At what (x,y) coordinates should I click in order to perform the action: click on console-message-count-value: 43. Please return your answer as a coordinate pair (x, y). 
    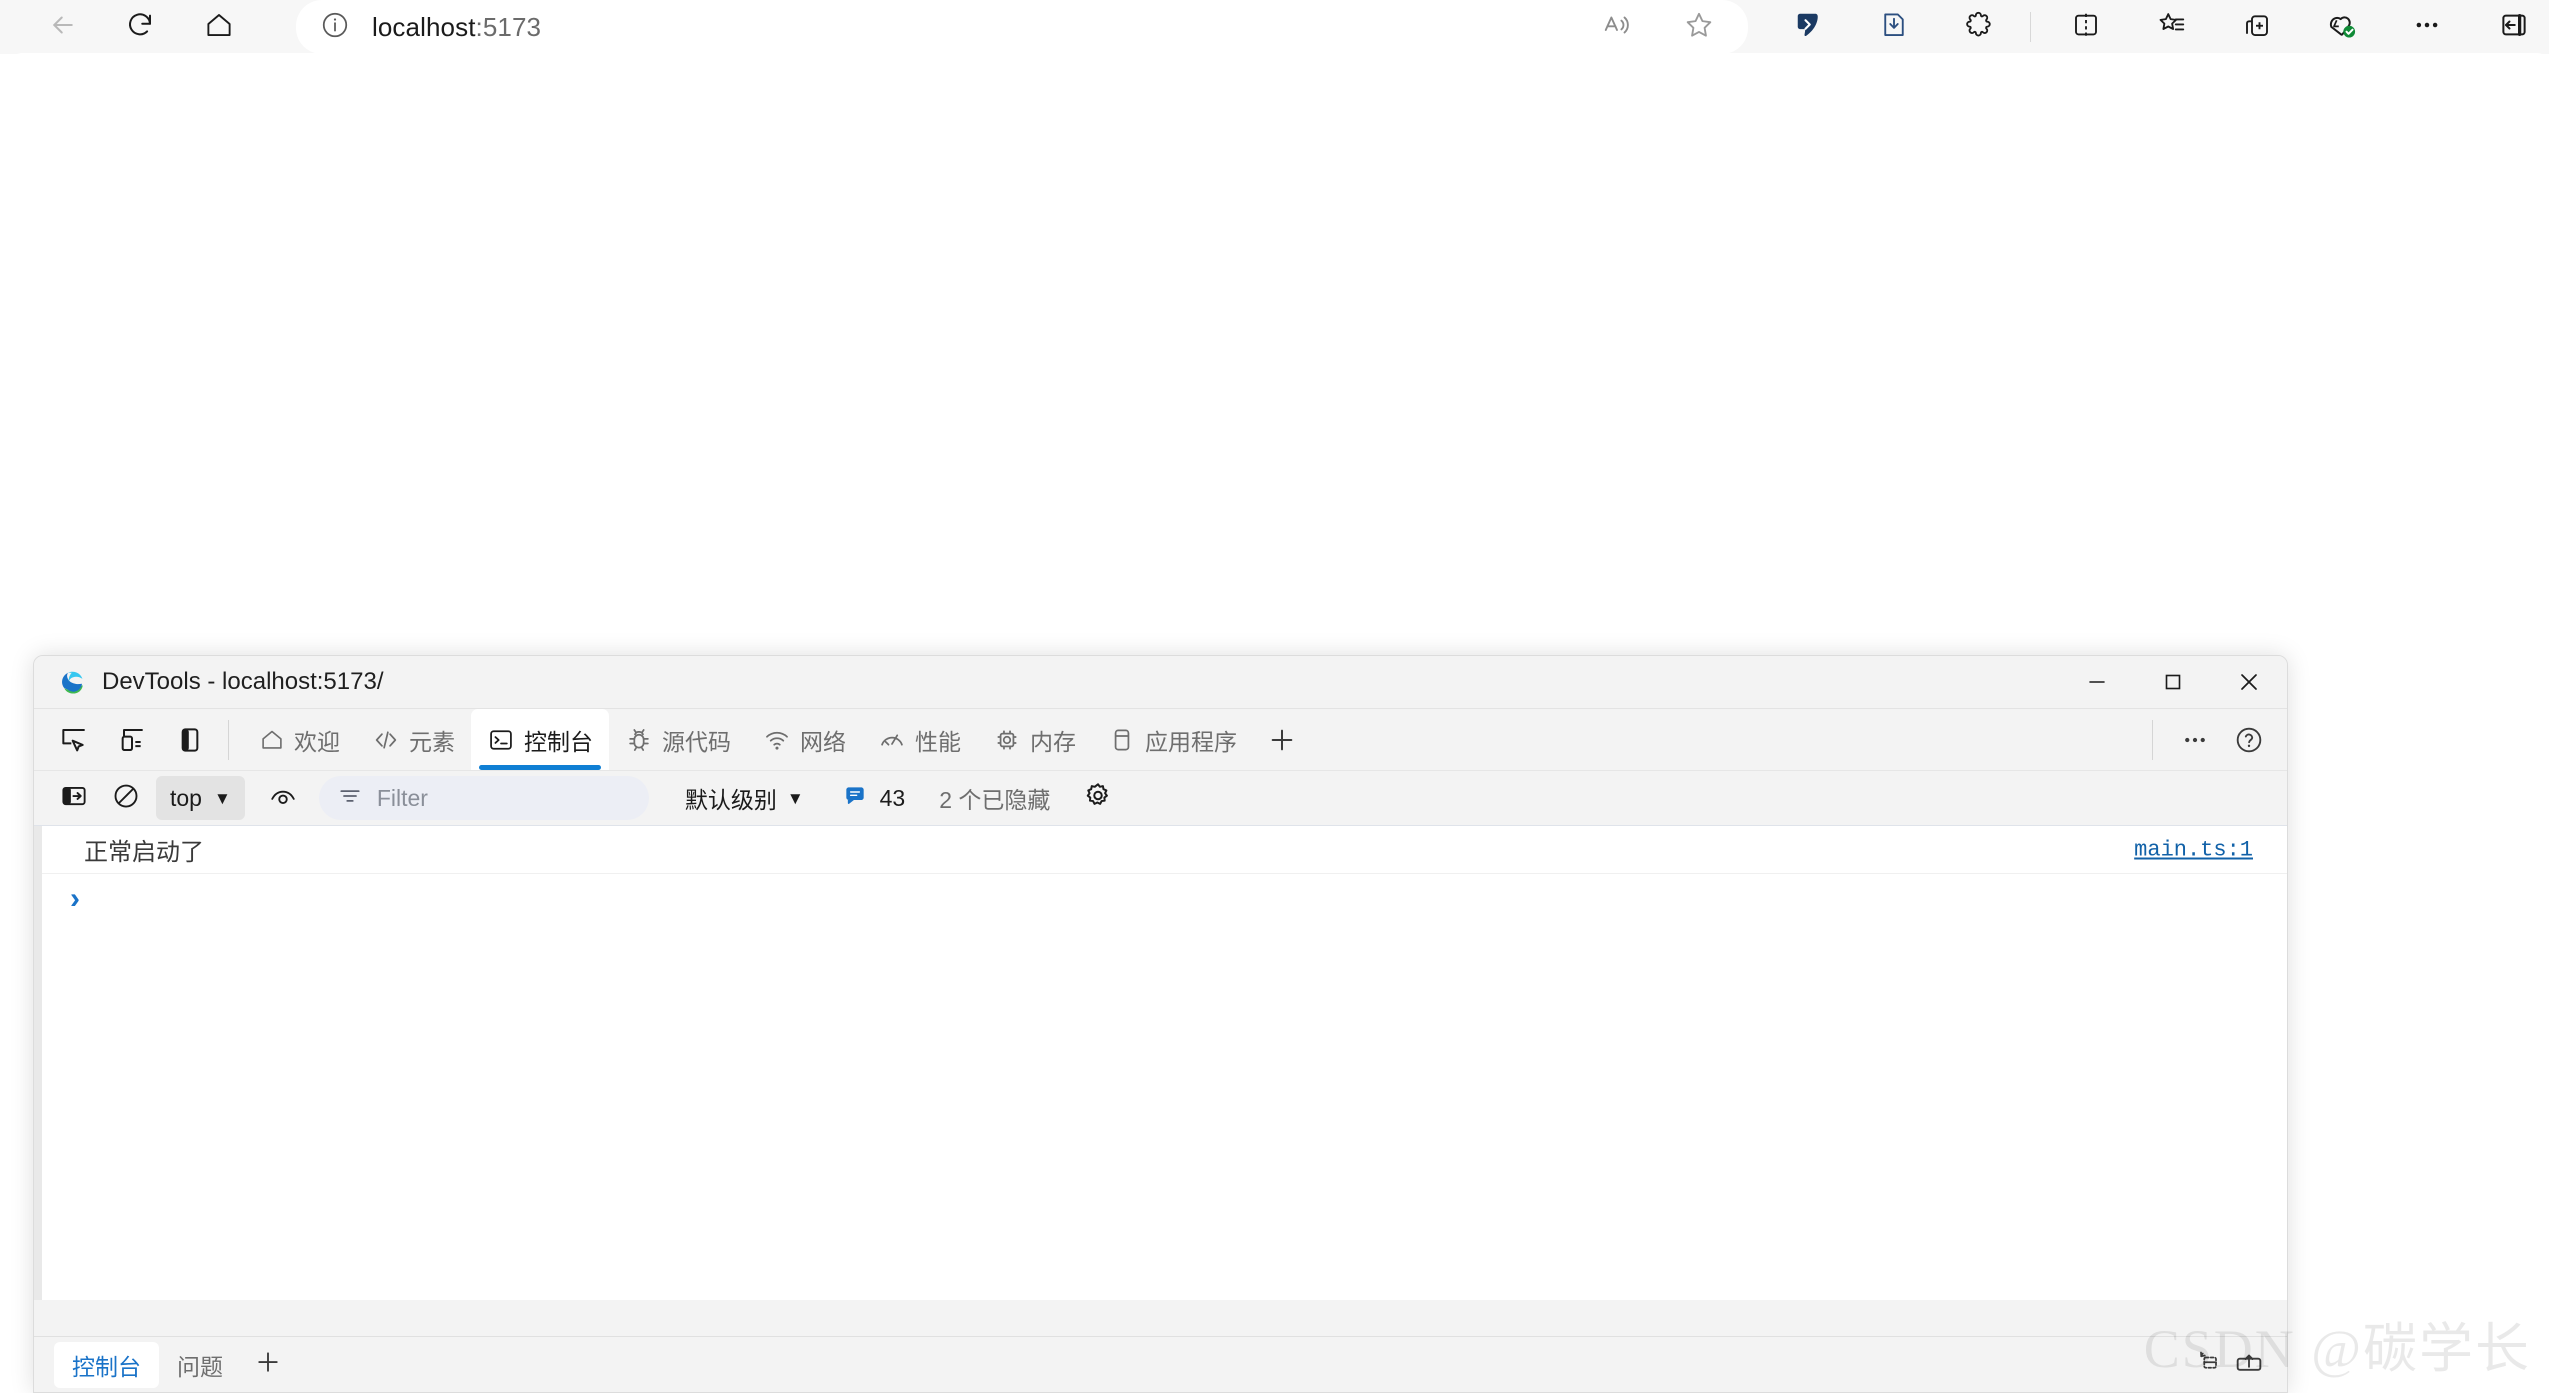
    Looking at the image, I should click on (892, 797).